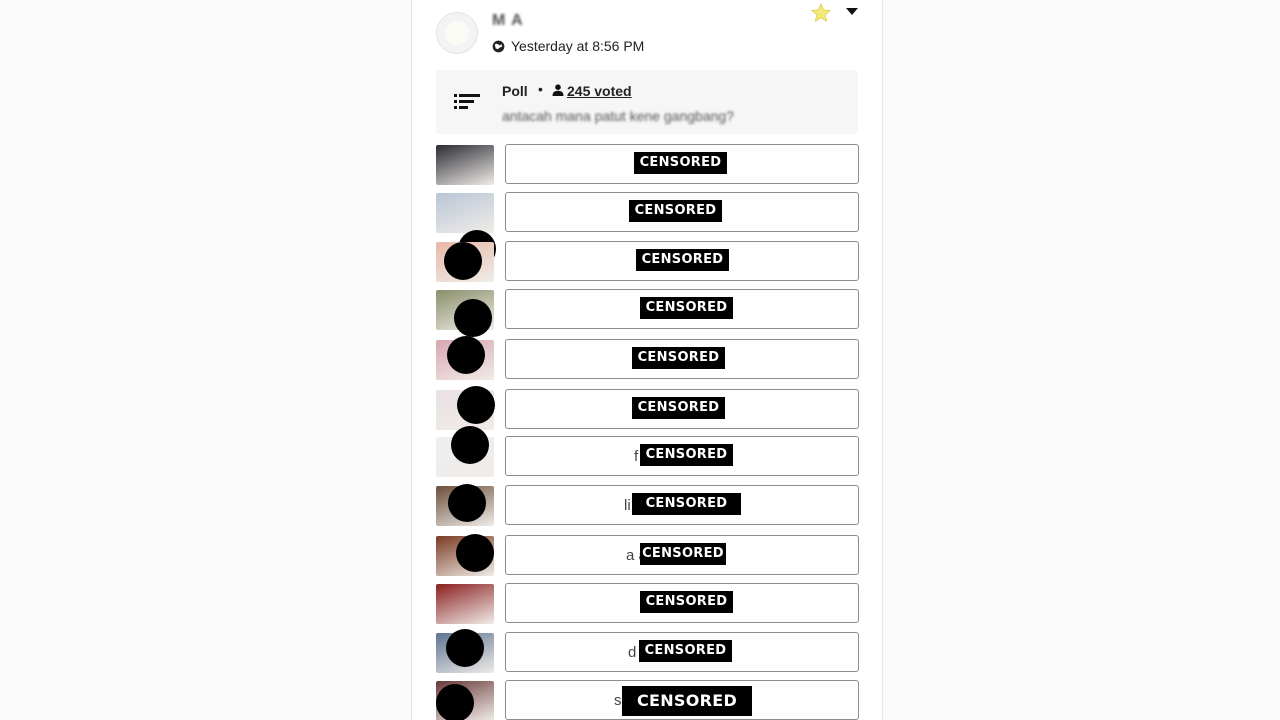  I want to click on poll-question: antacah mana patut kene gangbang?, so click(618, 116).